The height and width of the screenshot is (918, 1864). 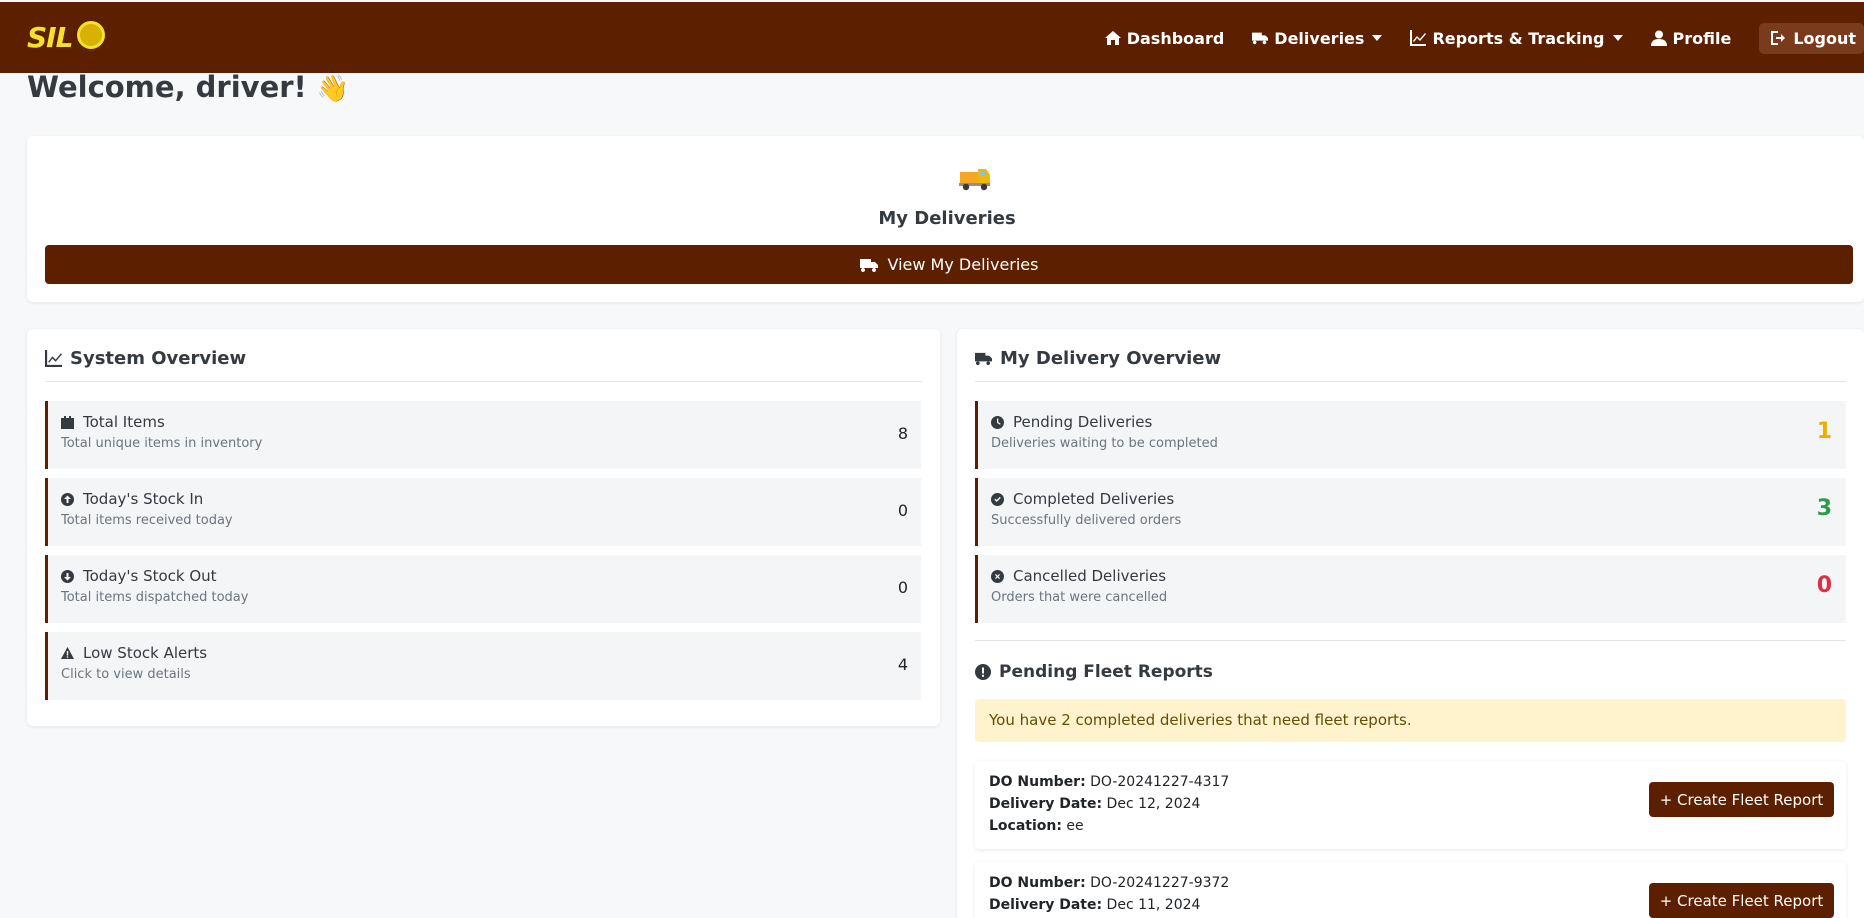 I want to click on brand-logo: SIL, so click(x=67, y=37).